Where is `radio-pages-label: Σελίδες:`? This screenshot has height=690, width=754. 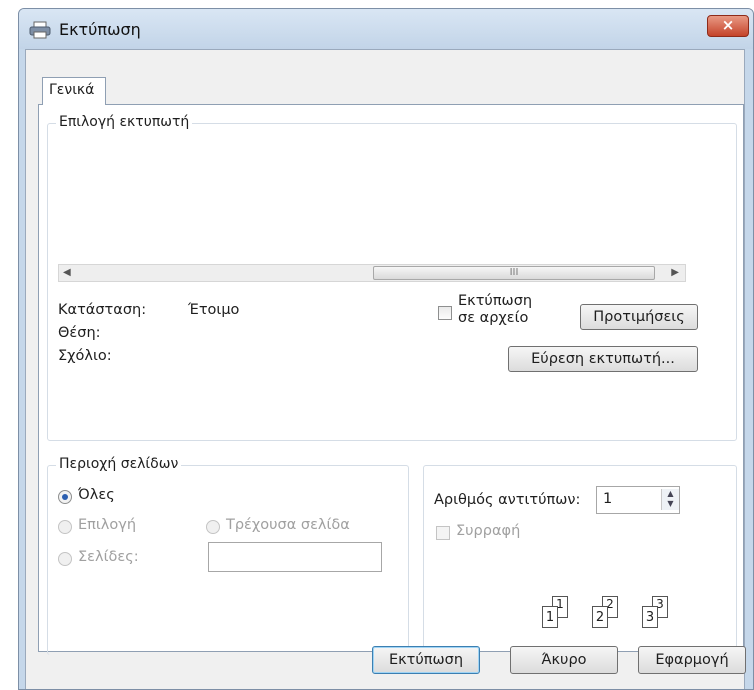 radio-pages-label: Σελίδες: is located at coordinates (108, 557).